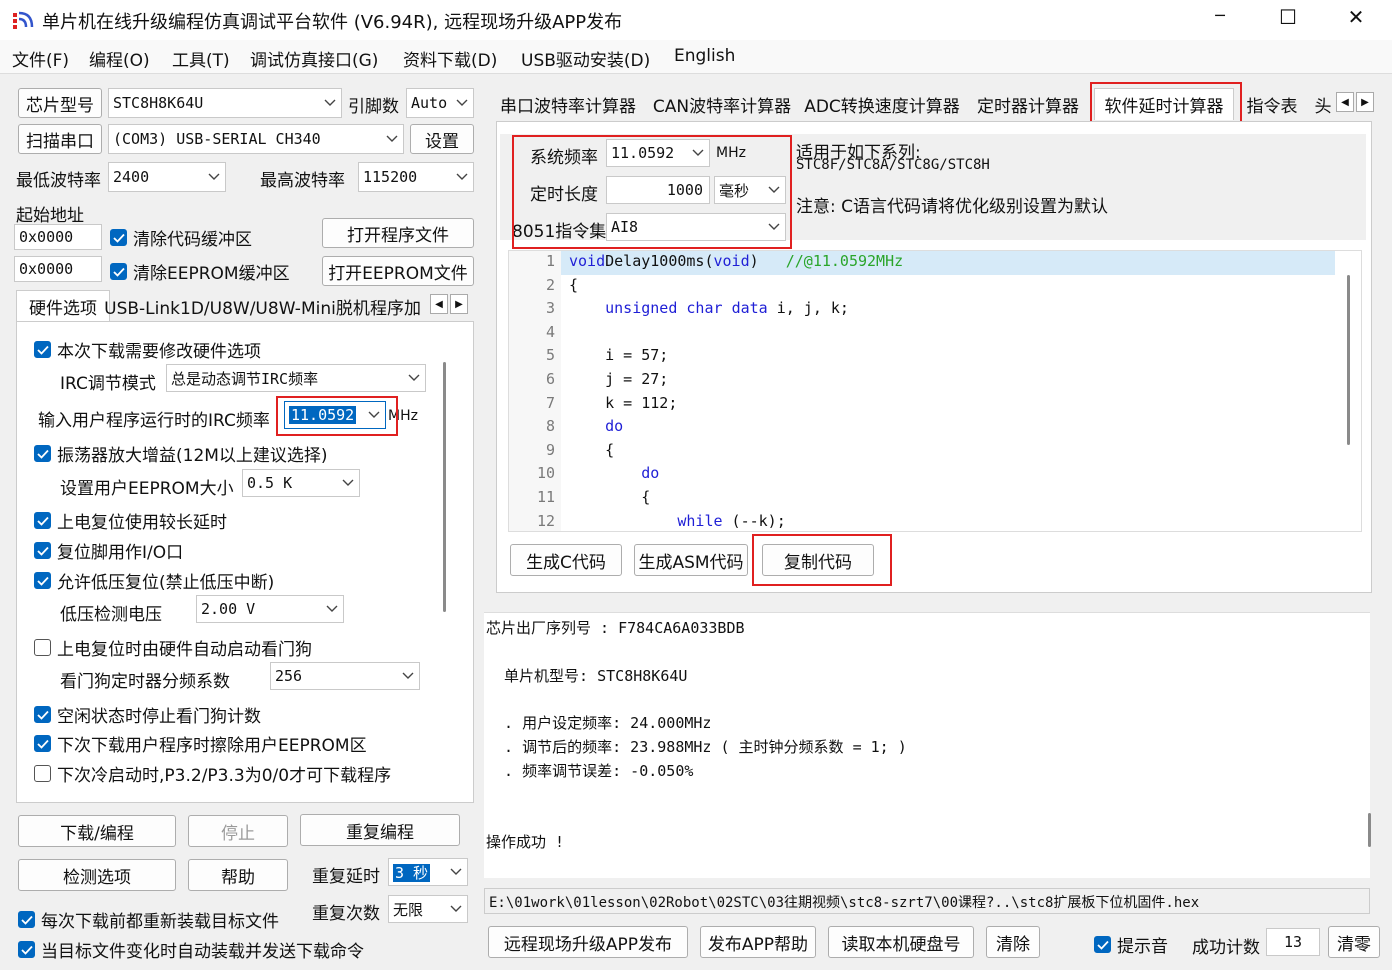 Image resolution: width=1392 pixels, height=970 pixels. What do you see at coordinates (731, 520) in the screenshot?
I see `line-code: while (--k);` at bounding box center [731, 520].